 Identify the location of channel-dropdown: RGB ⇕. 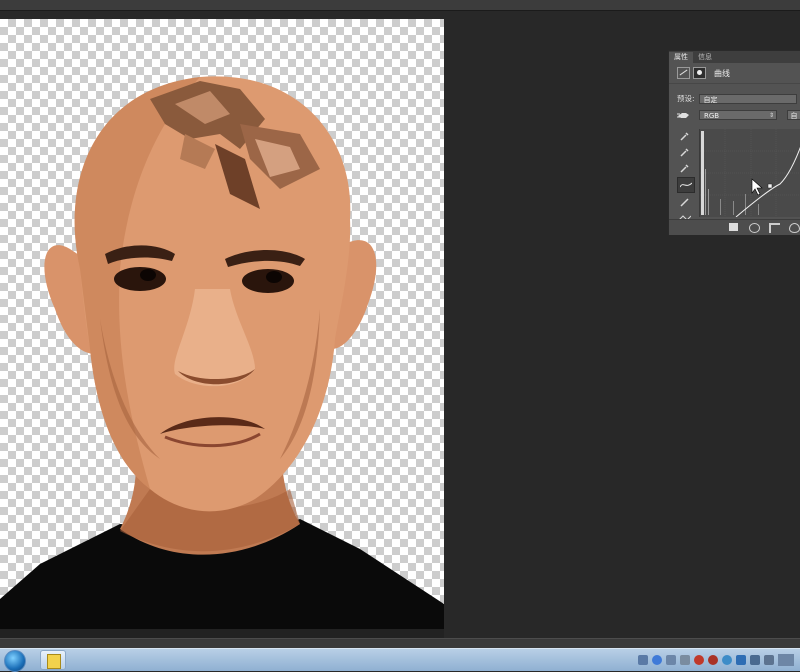
(738, 115).